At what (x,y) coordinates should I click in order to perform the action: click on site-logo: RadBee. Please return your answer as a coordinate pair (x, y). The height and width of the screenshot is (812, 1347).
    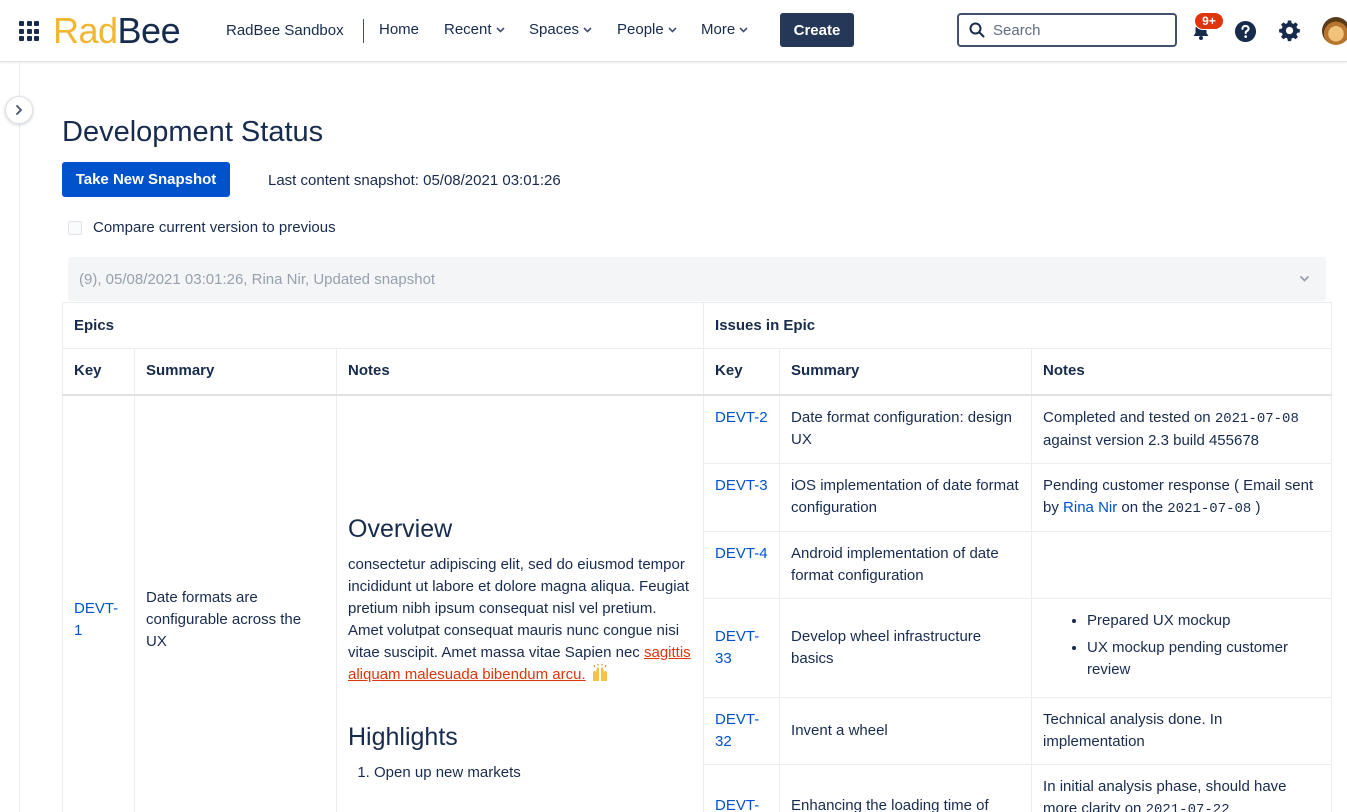
    Looking at the image, I should click on (117, 30).